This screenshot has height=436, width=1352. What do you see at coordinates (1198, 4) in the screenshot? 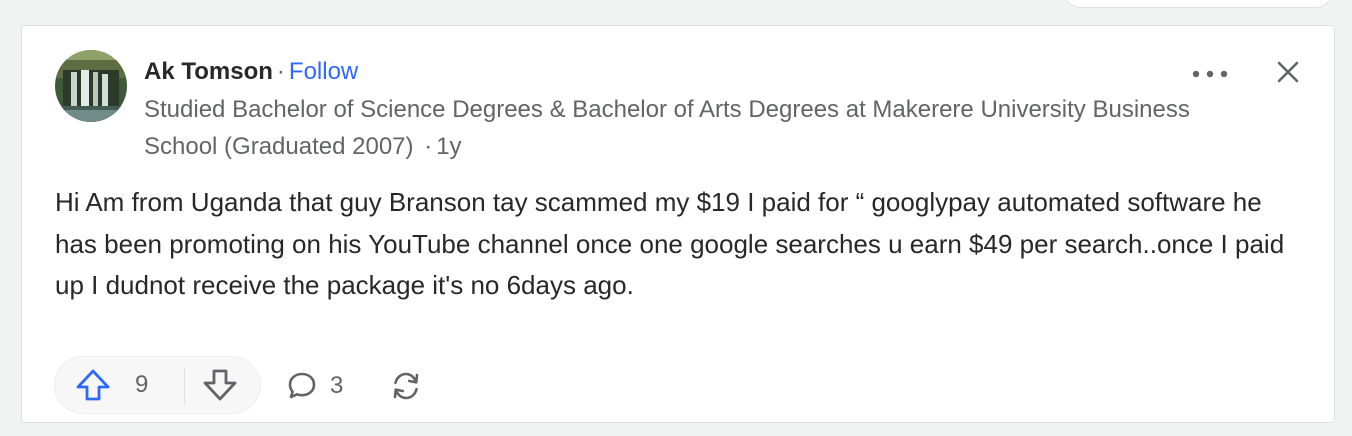
I see `top-search-pill` at bounding box center [1198, 4].